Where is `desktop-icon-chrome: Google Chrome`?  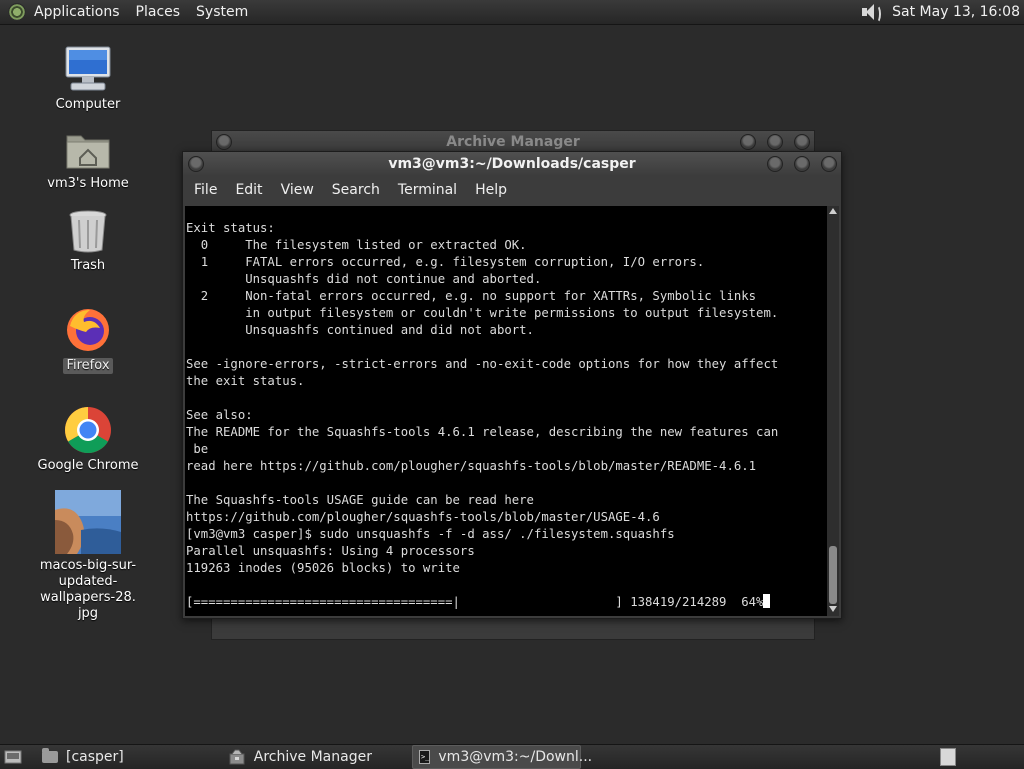 desktop-icon-chrome: Google Chrome is located at coordinates (88, 440).